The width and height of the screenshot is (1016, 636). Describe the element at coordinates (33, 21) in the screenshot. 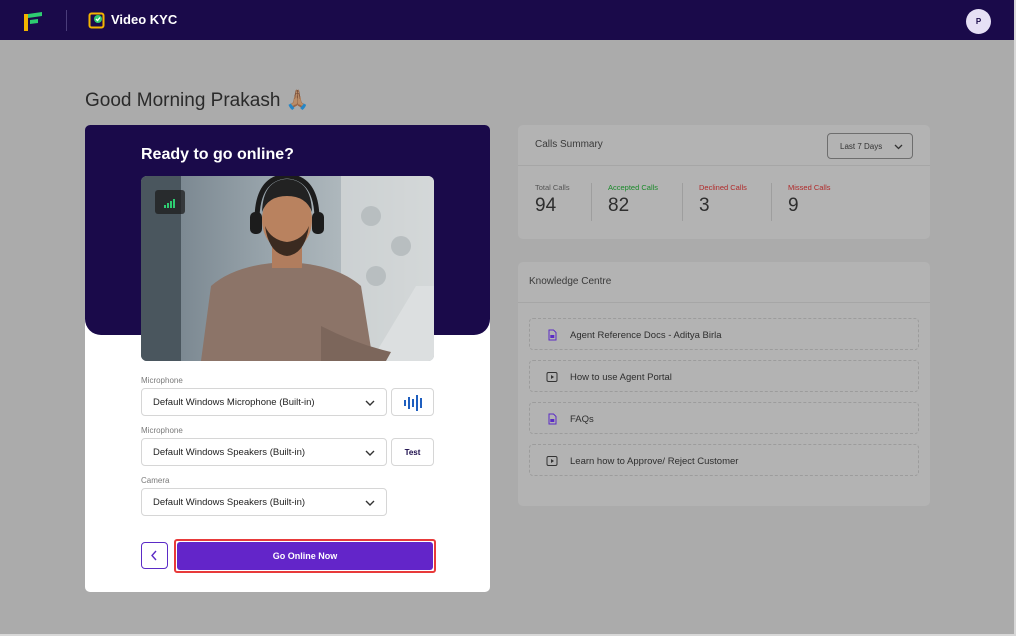

I see `brand-logo-icon` at that location.